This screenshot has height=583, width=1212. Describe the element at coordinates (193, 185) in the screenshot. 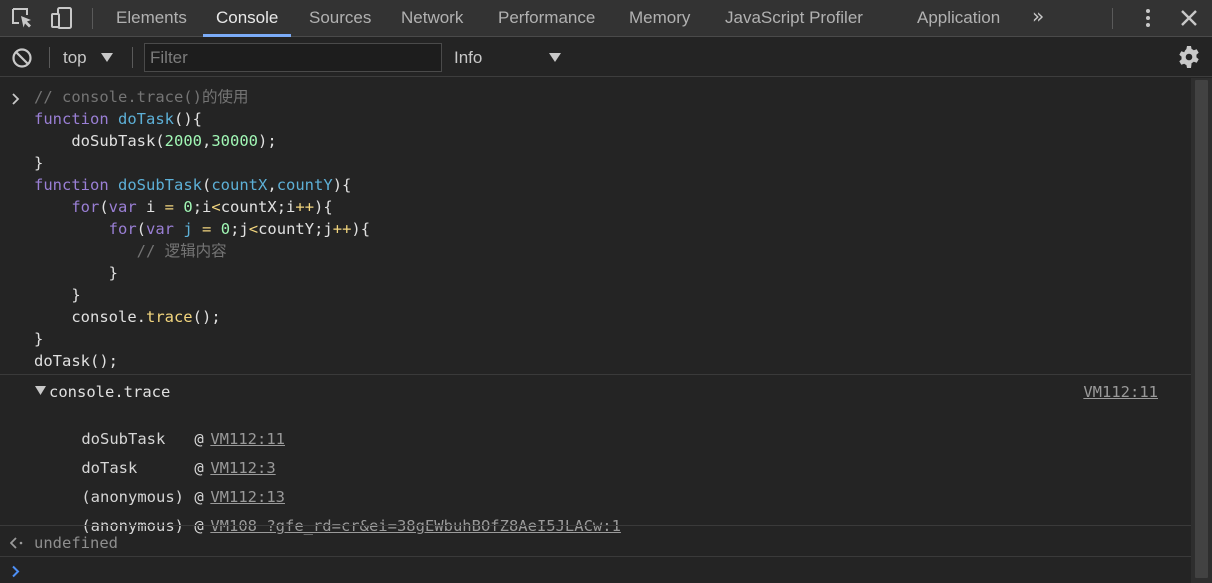

I see `code-line: function doSubTask(countX,countY){` at that location.